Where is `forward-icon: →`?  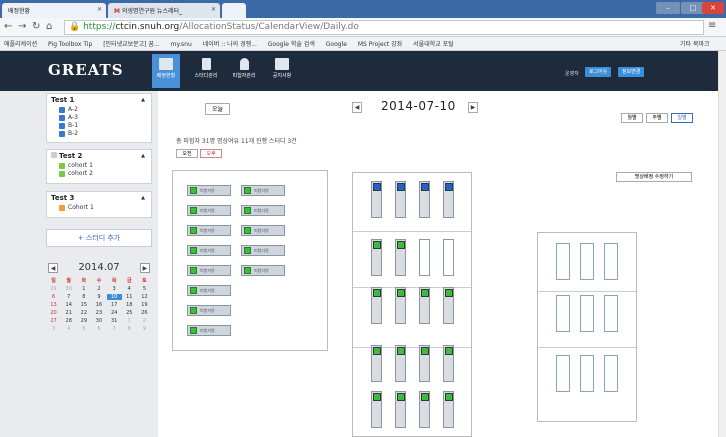
forward-icon: → is located at coordinates (22, 26).